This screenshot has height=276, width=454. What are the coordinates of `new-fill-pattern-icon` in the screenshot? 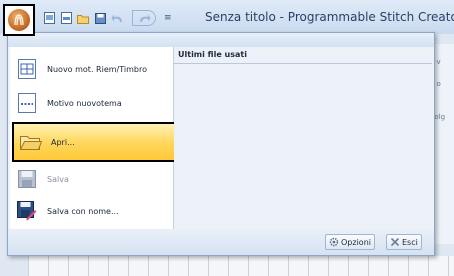 It's located at (27, 69).